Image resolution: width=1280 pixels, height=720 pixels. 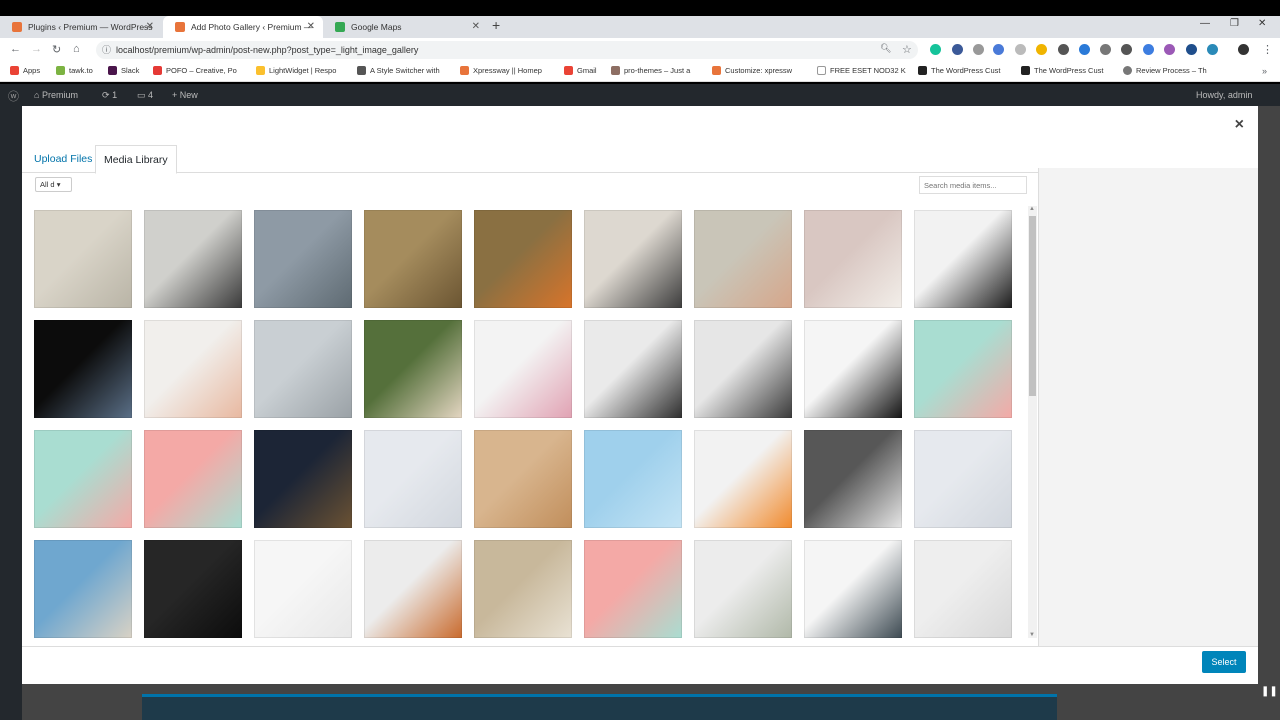 I want to click on bookmark-star-icon: ☆, so click(x=907, y=49).